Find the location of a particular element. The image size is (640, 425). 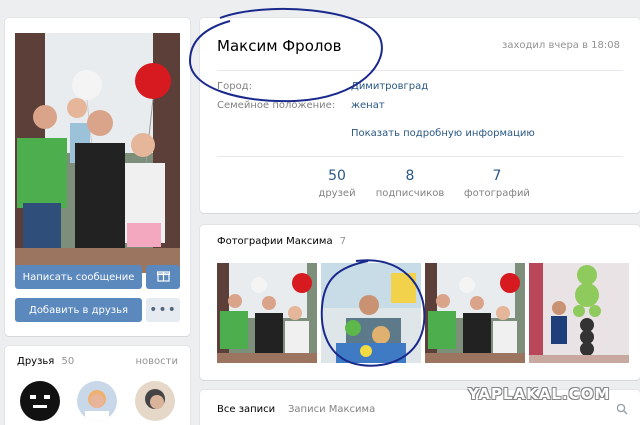

more-icon: ••• is located at coordinates (163, 310).